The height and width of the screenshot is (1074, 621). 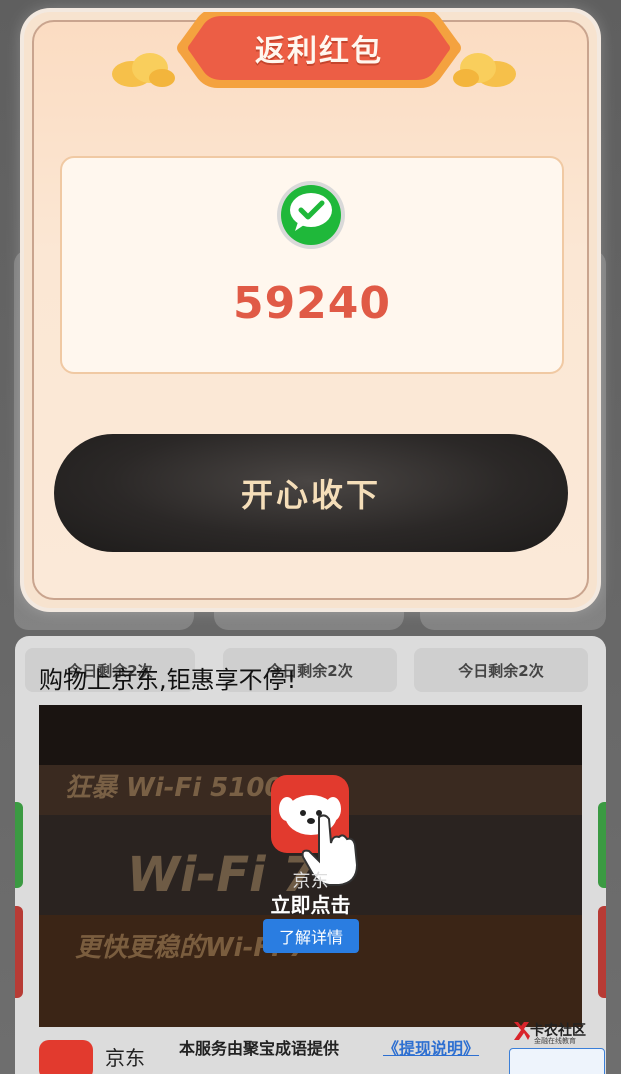 I want to click on ad-slogan: 购物上京东,钜惠享不停!, so click(x=168, y=680).